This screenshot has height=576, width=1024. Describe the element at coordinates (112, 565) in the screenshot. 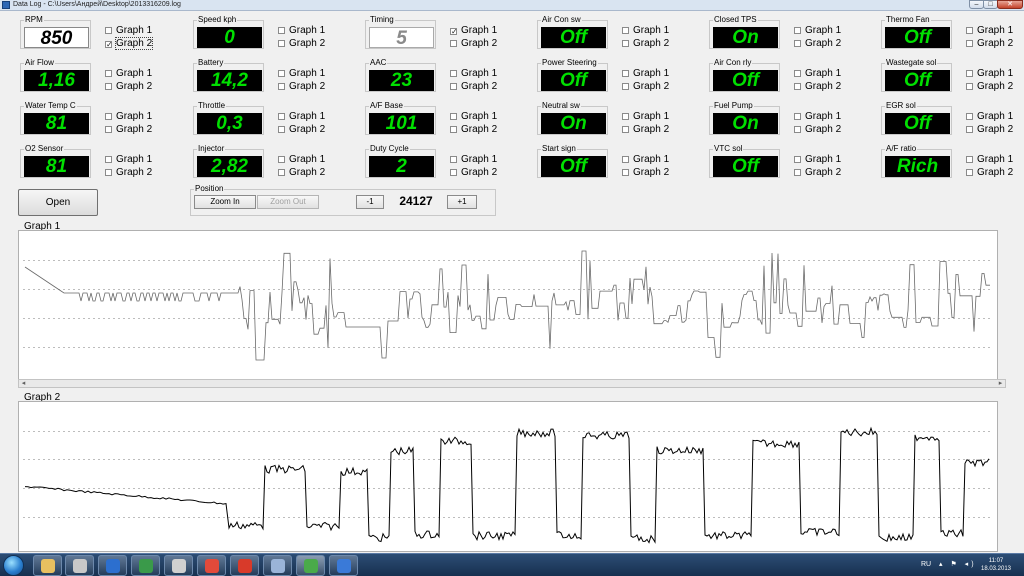

I see `taskbar-powershell-button` at that location.